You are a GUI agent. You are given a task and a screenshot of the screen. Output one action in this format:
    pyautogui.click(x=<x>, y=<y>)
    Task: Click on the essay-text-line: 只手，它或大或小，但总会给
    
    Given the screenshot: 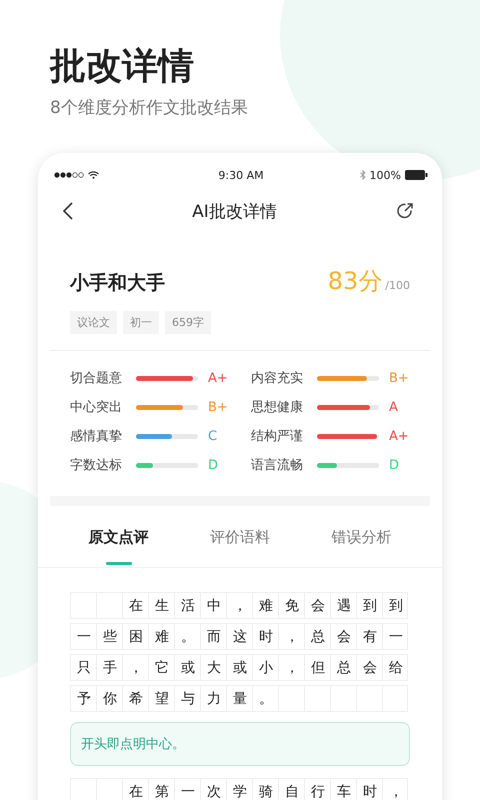 What is the action you would take?
    pyautogui.click(x=245, y=668)
    